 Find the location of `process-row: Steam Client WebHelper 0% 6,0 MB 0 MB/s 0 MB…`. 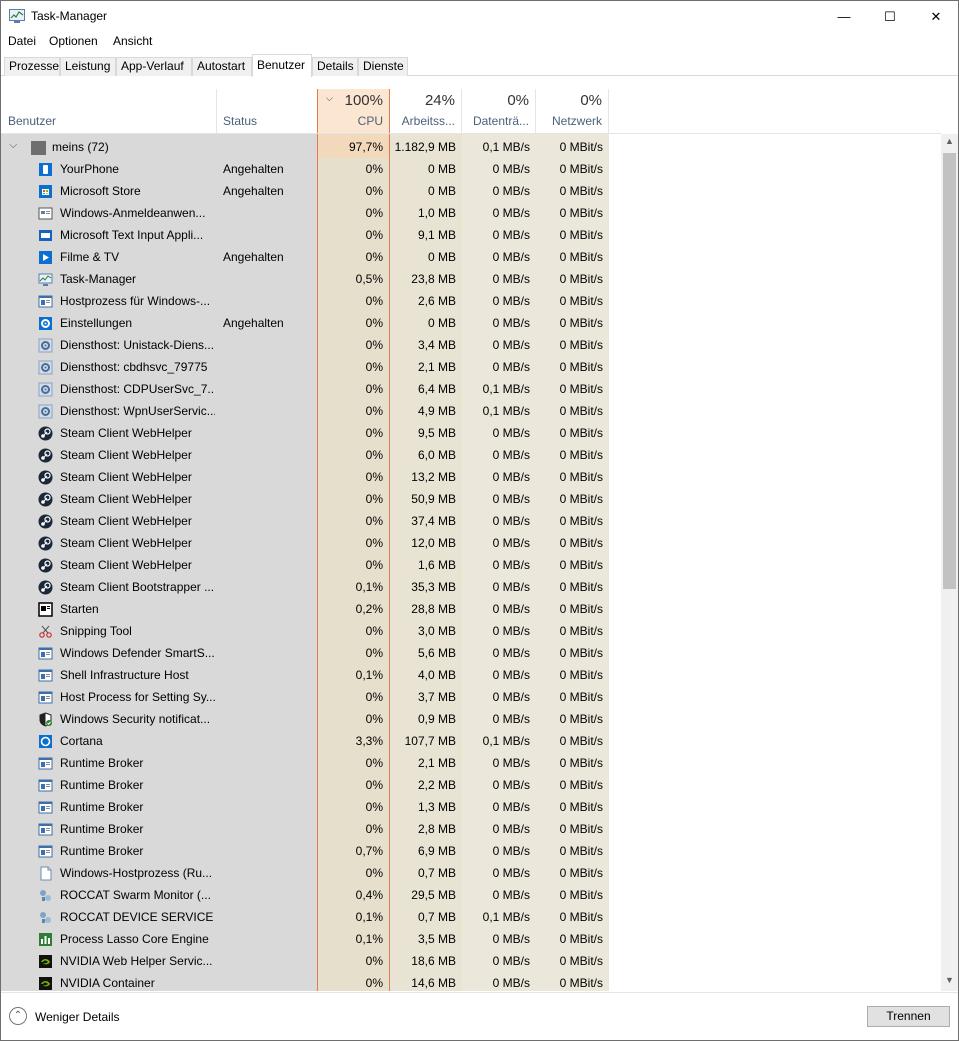

process-row: Steam Client WebHelper 0% 6,0 MB 0 MB/s 0 MB… is located at coordinates (305, 455).